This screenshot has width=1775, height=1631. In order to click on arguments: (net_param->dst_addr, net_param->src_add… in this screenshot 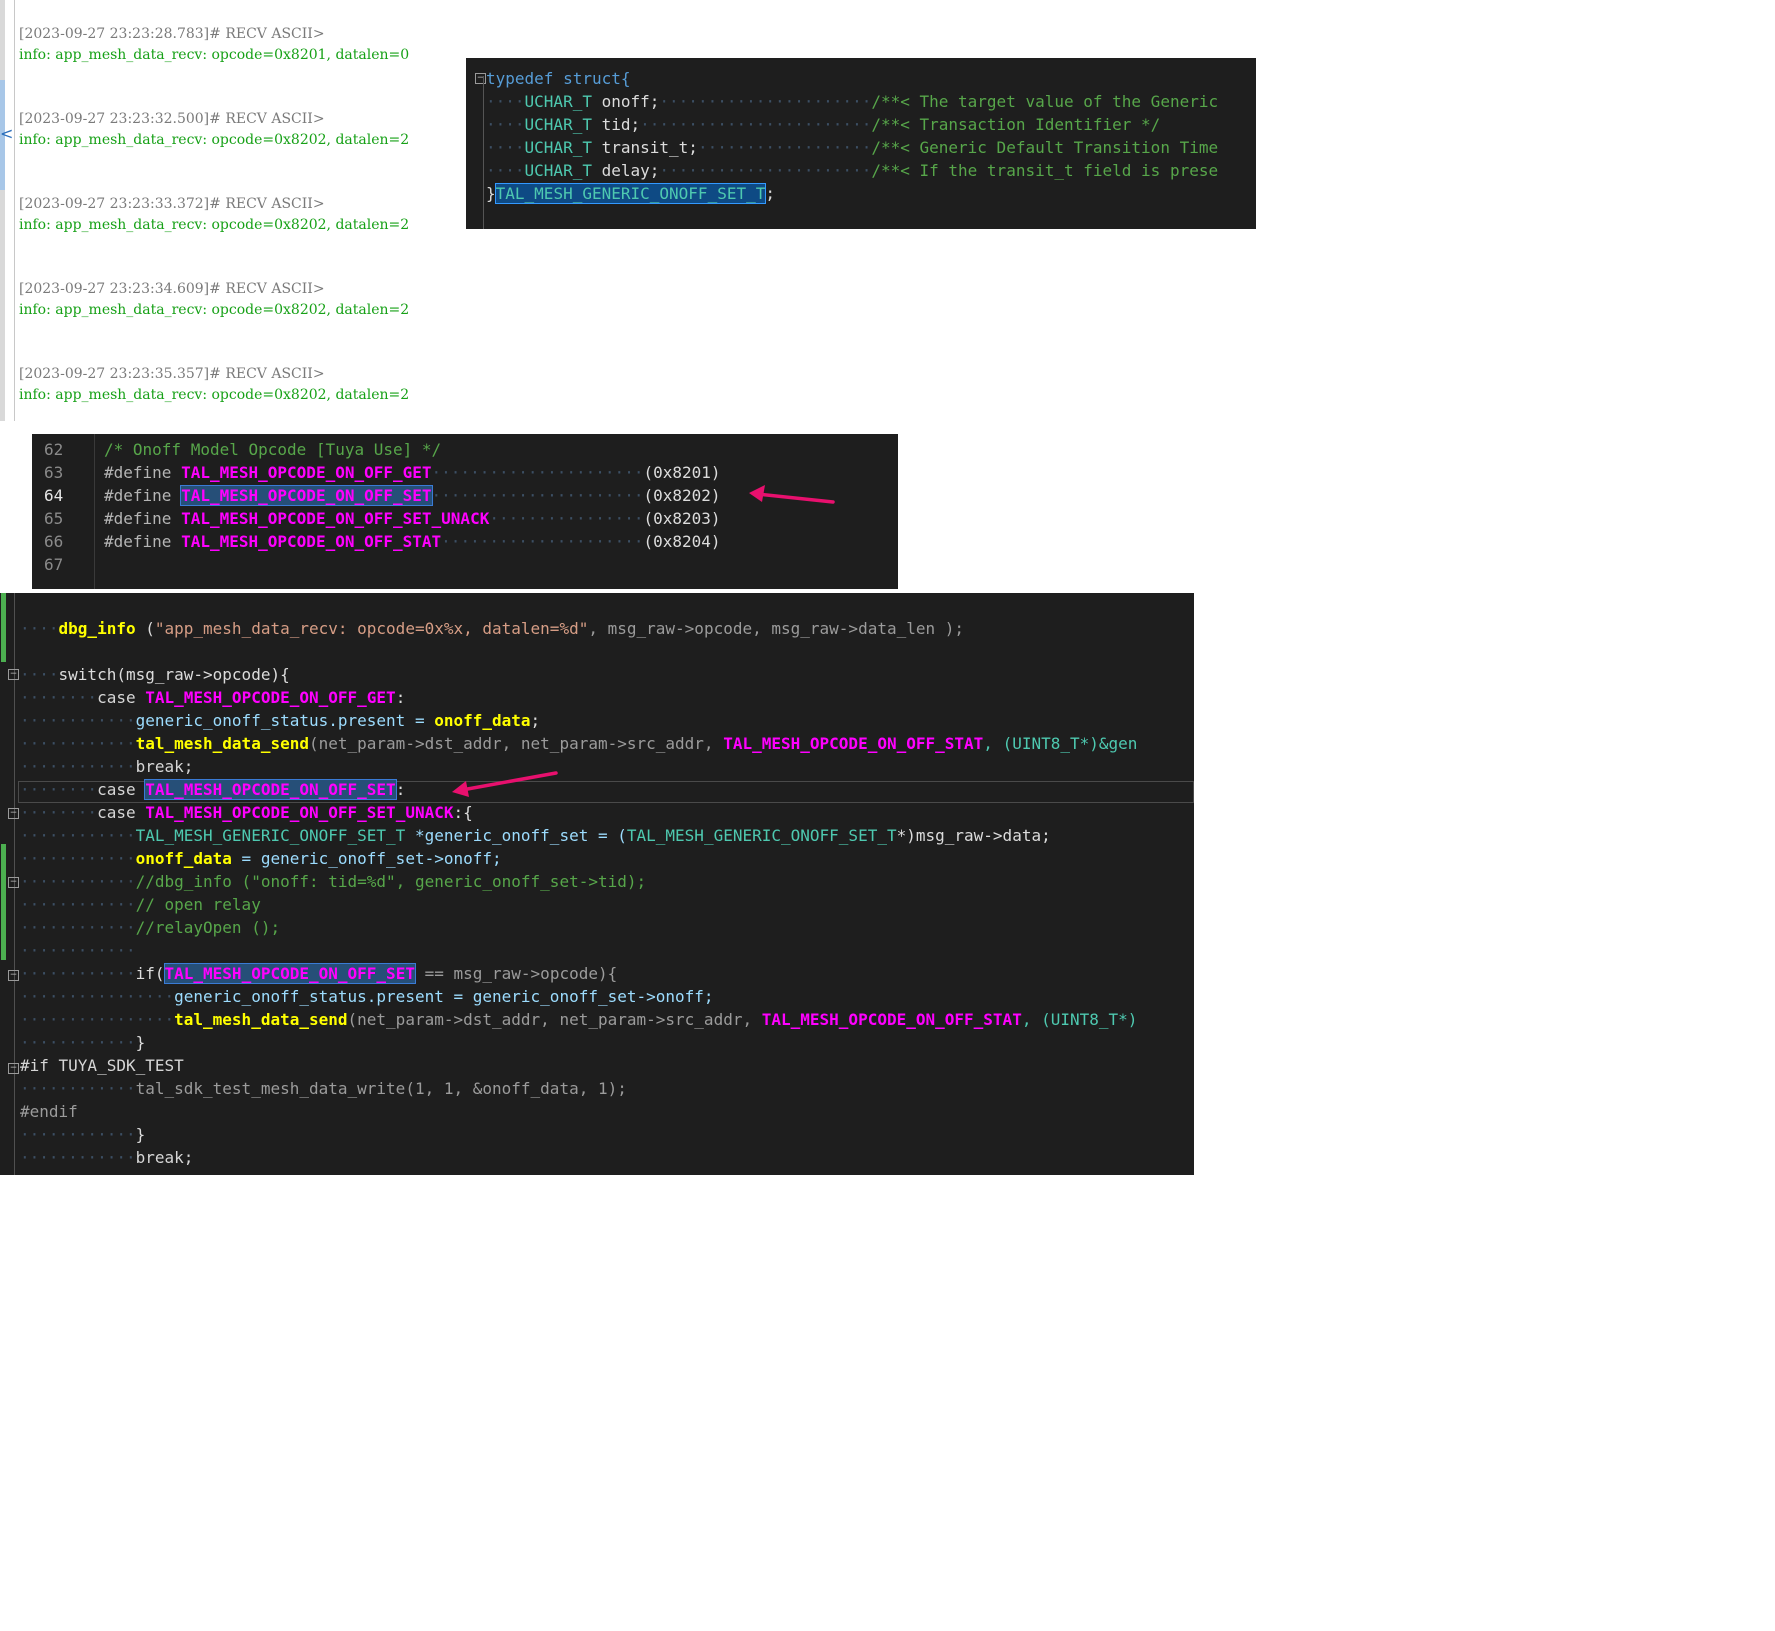, I will do `click(554, 1019)`.